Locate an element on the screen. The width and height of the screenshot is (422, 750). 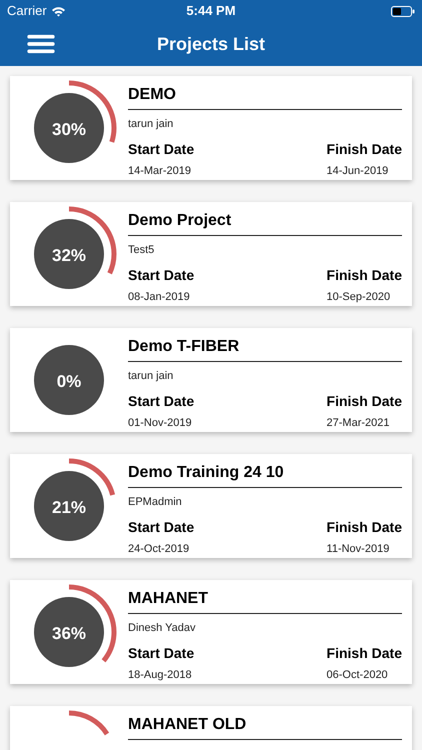
percent-label: 32% is located at coordinates (69, 255).